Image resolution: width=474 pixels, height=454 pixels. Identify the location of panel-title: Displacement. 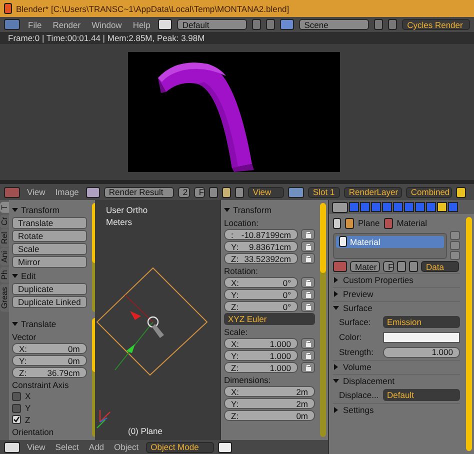
(368, 381).